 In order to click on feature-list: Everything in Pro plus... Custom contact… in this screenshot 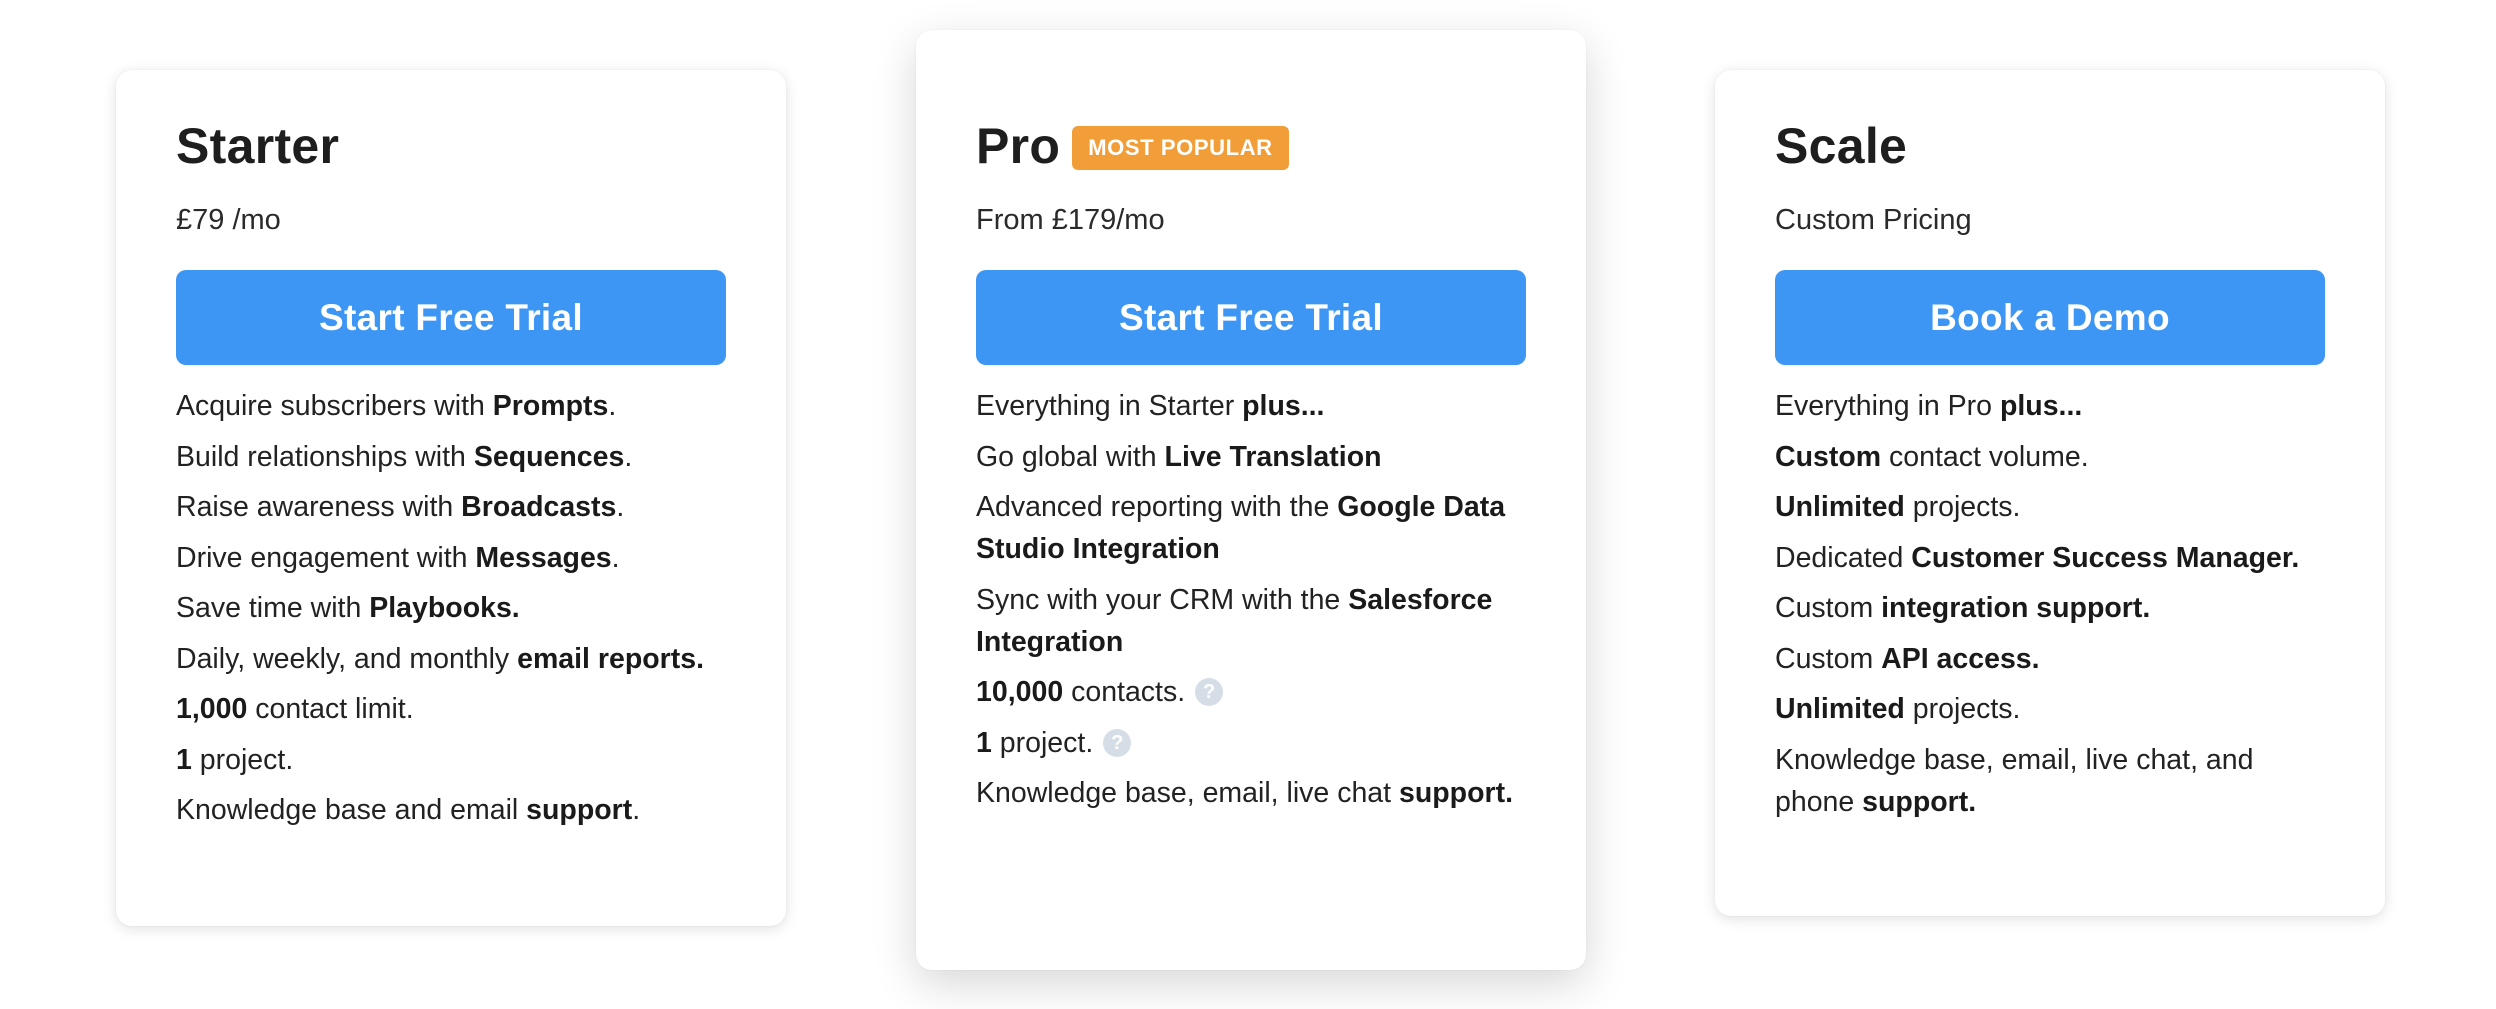, I will do `click(2050, 604)`.